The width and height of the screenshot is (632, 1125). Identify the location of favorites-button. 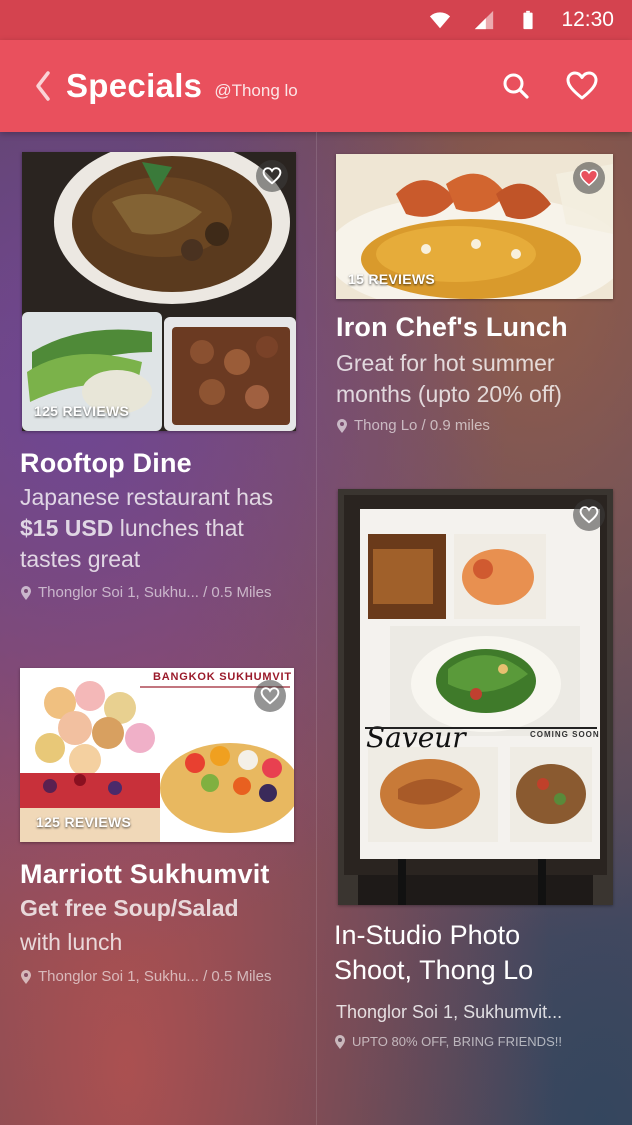
(582, 86).